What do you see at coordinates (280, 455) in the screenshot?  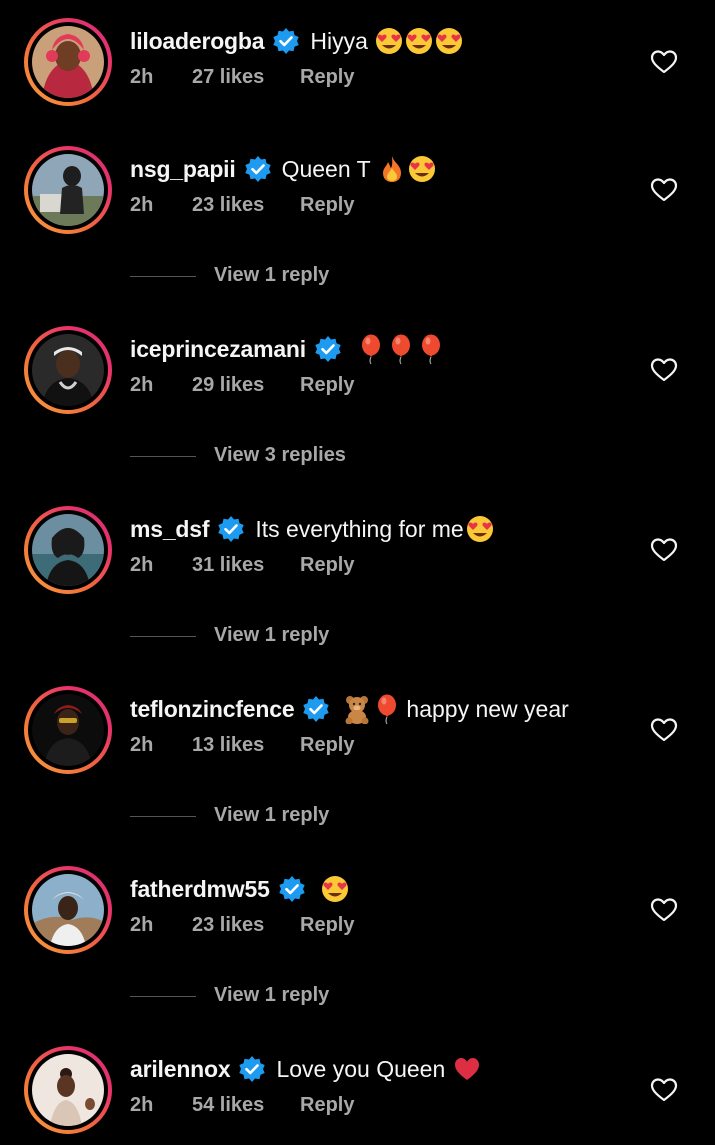 I see `view-replies-label: View 3 replies` at bounding box center [280, 455].